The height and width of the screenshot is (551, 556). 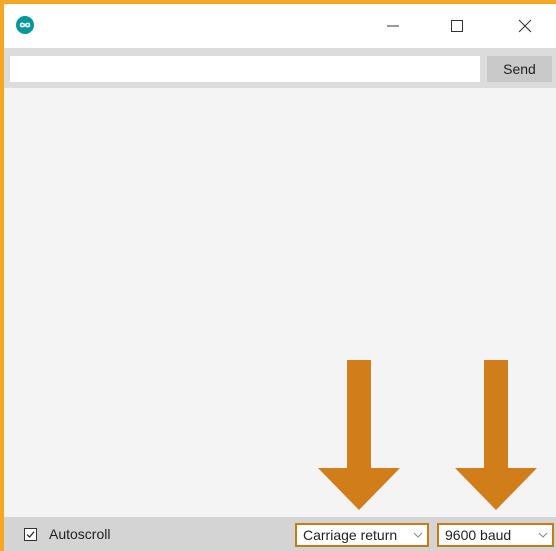 What do you see at coordinates (478, 535) in the screenshot?
I see `baud-rate-value: 9600 baud` at bounding box center [478, 535].